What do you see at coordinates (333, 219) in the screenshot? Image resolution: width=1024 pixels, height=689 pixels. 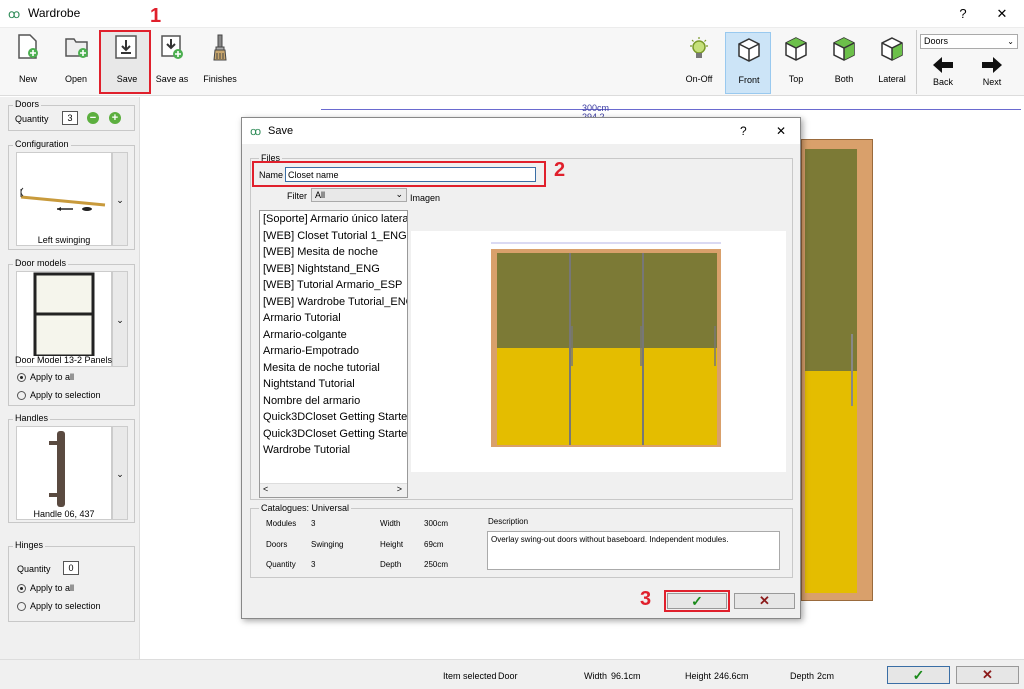 I see `file-list-item: [Soporte] Armario único lateral` at bounding box center [333, 219].